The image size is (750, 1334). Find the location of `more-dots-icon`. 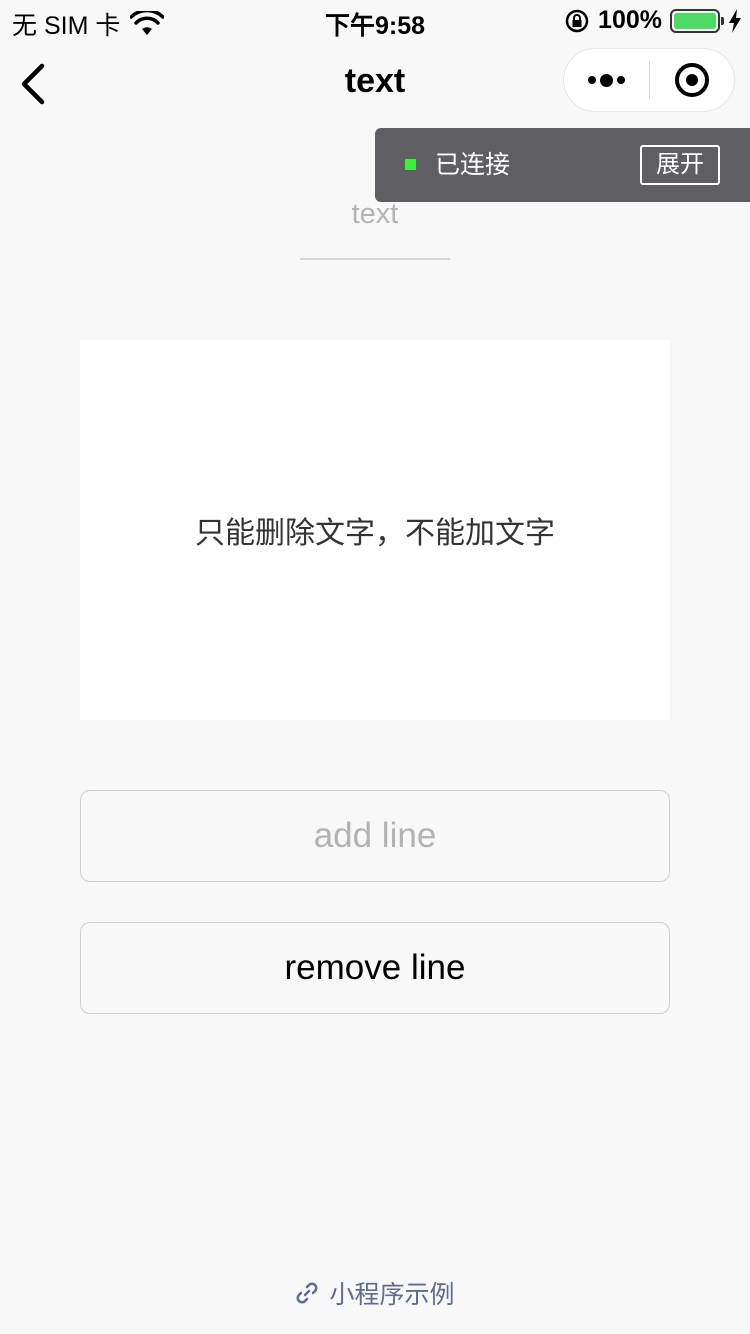

more-dots-icon is located at coordinates (606, 80).